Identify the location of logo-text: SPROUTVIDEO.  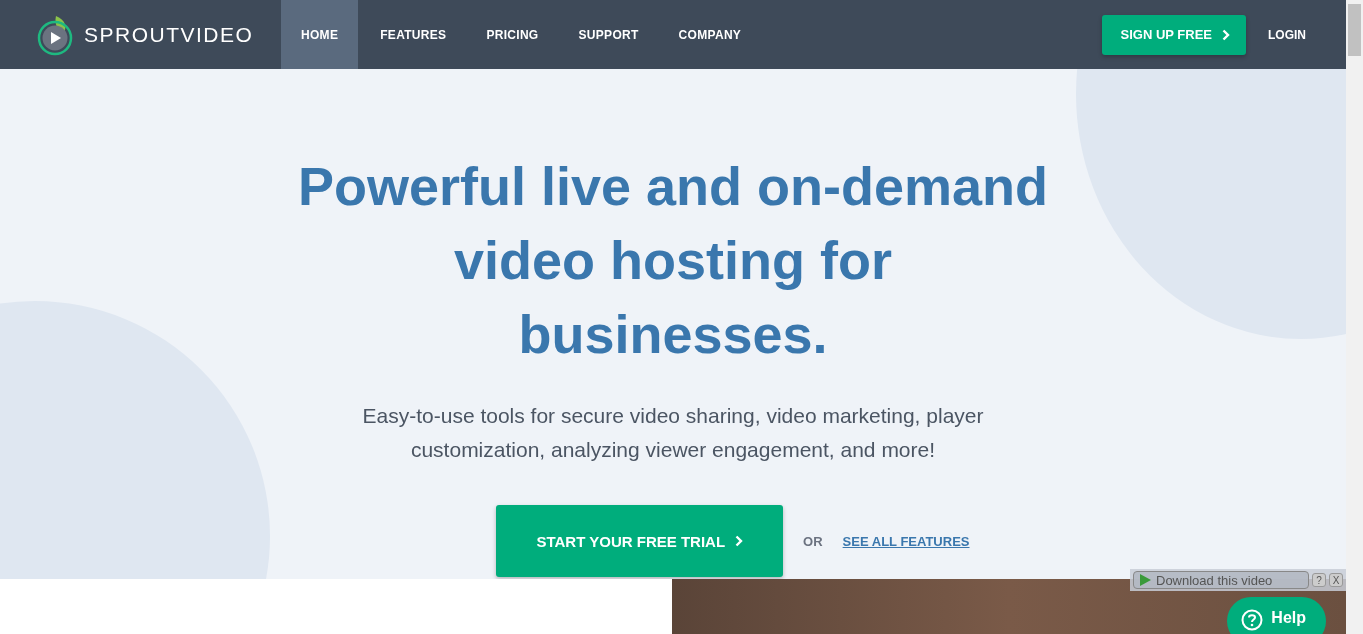
(169, 34).